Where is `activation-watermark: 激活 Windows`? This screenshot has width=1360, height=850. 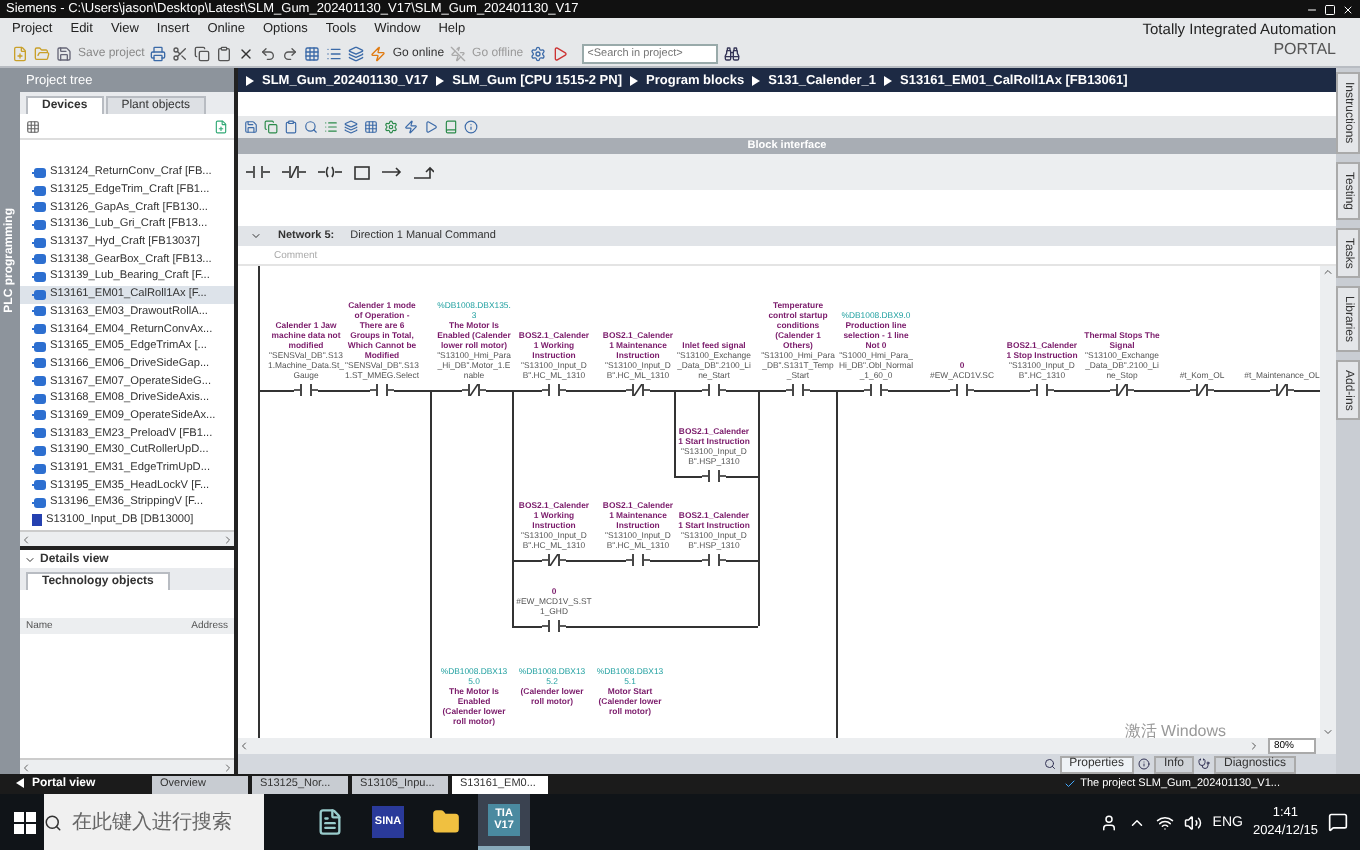
activation-watermark: 激活 Windows is located at coordinates (1175, 731).